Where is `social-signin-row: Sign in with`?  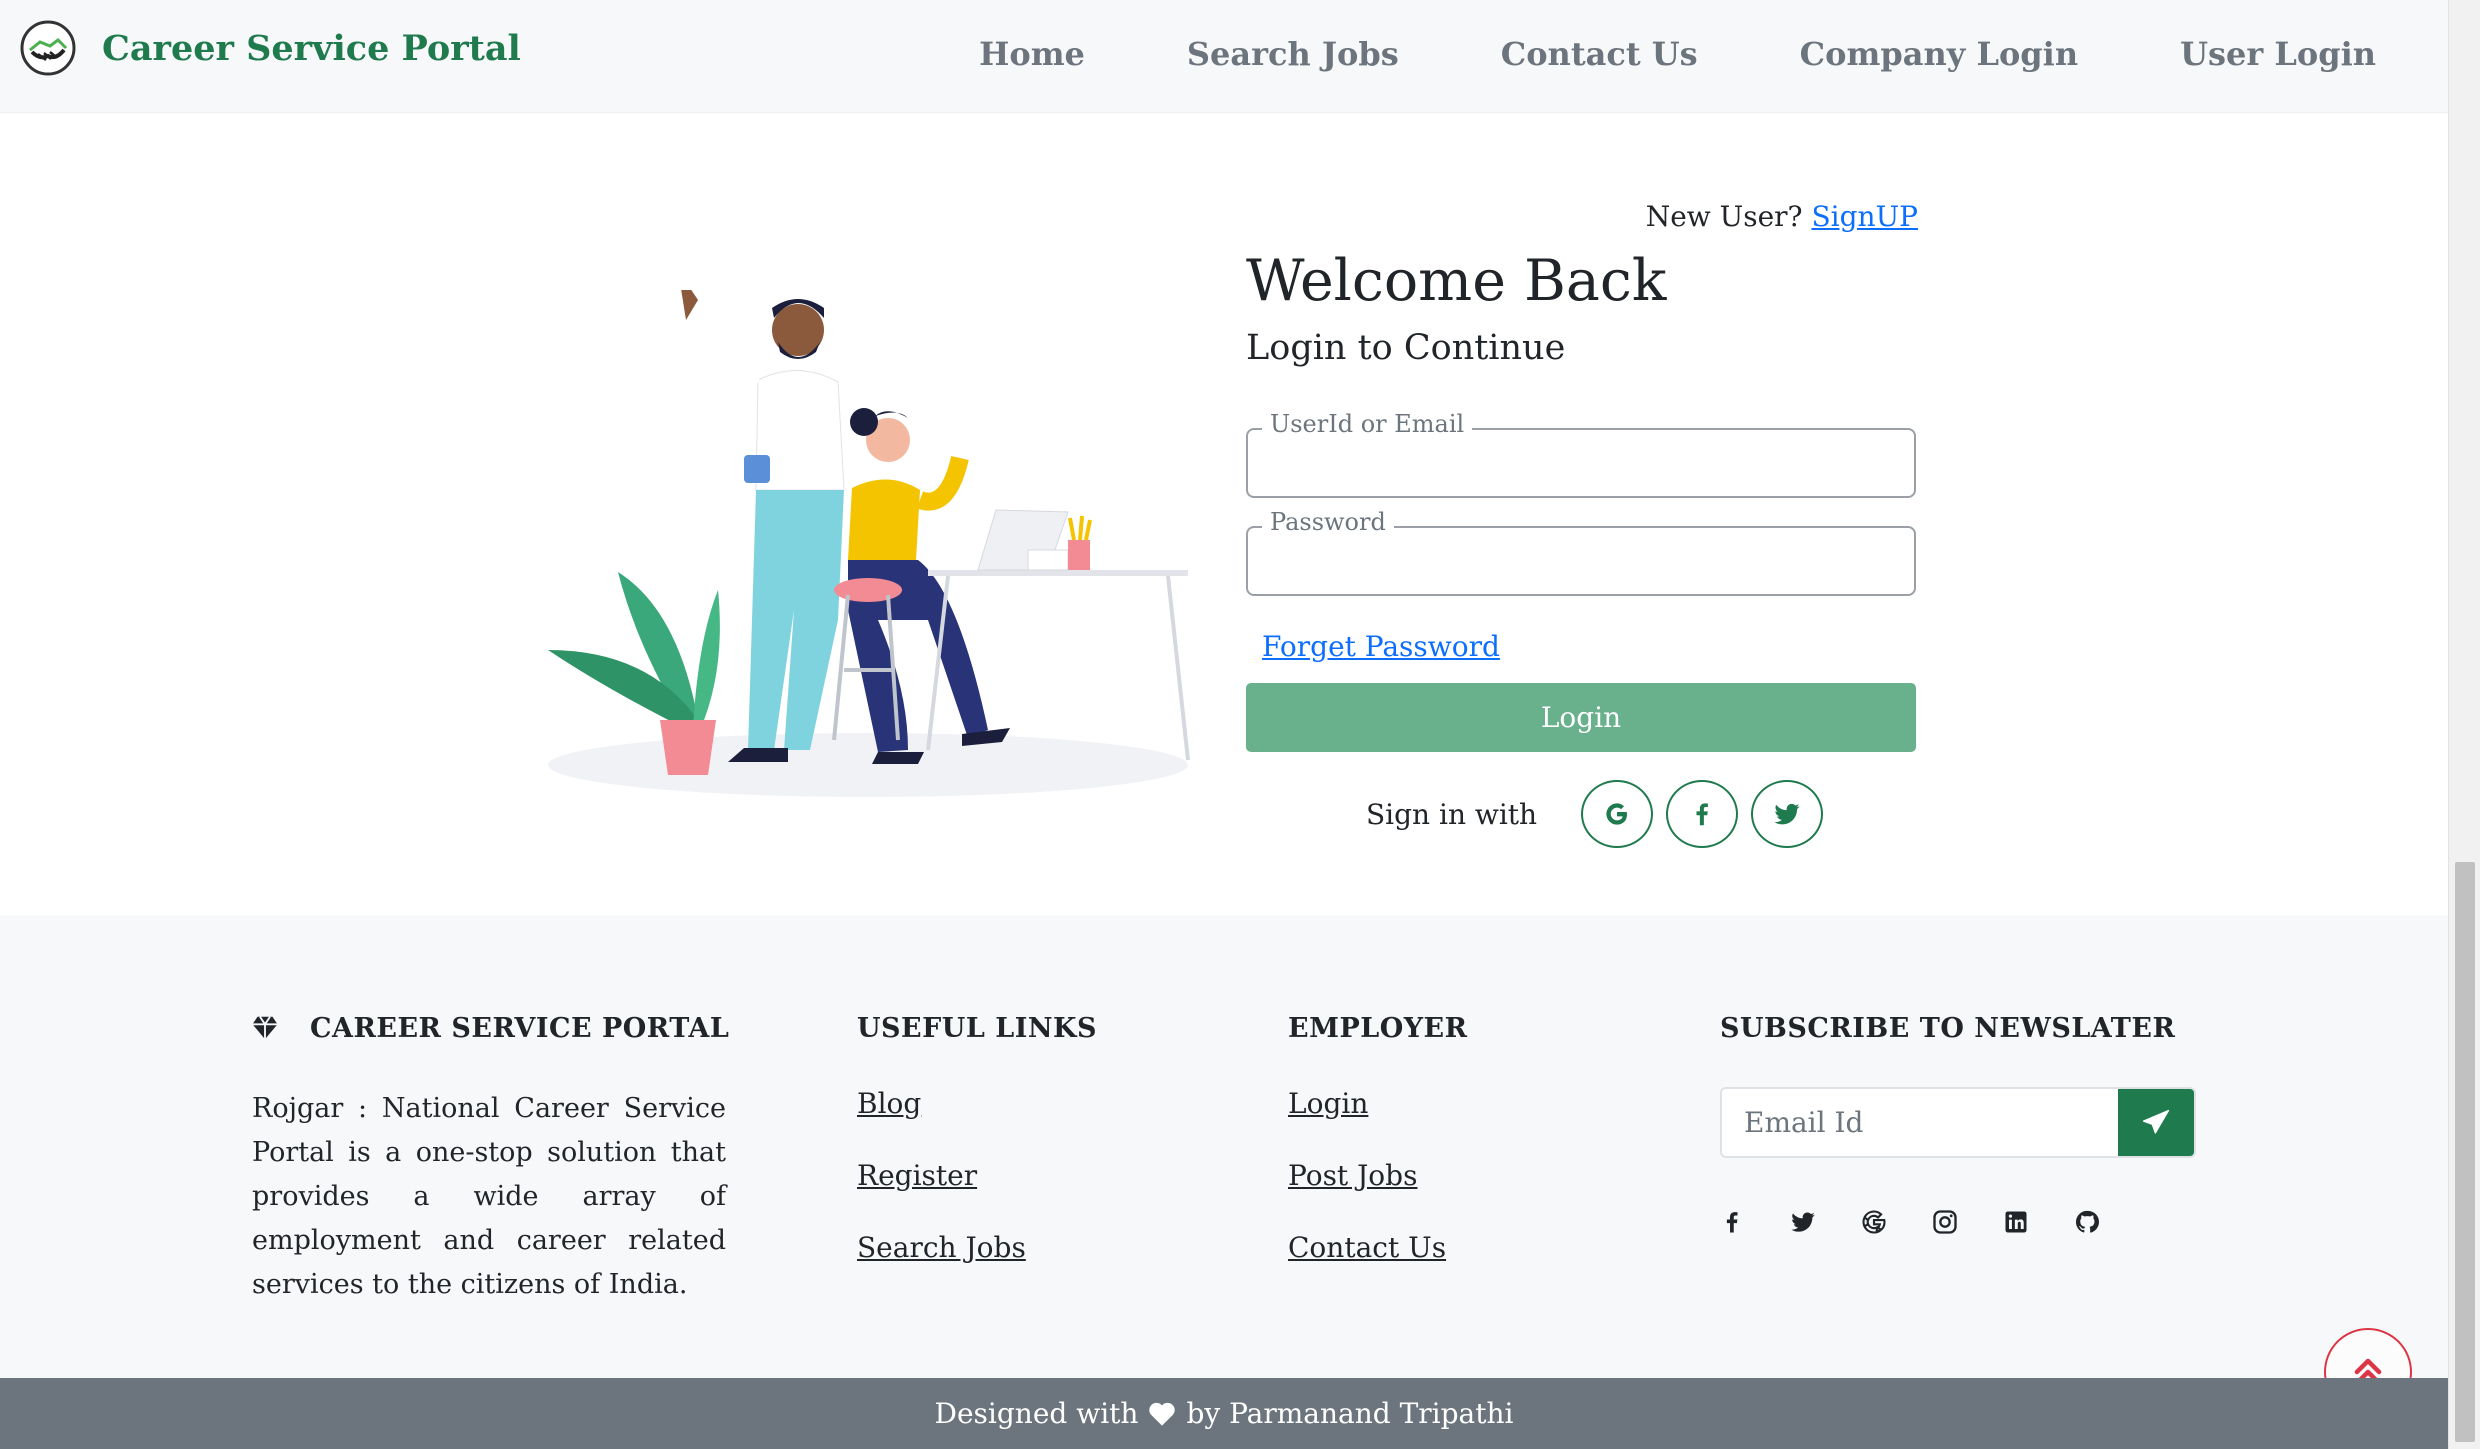
social-signin-row: Sign in with is located at coordinates (1601, 814).